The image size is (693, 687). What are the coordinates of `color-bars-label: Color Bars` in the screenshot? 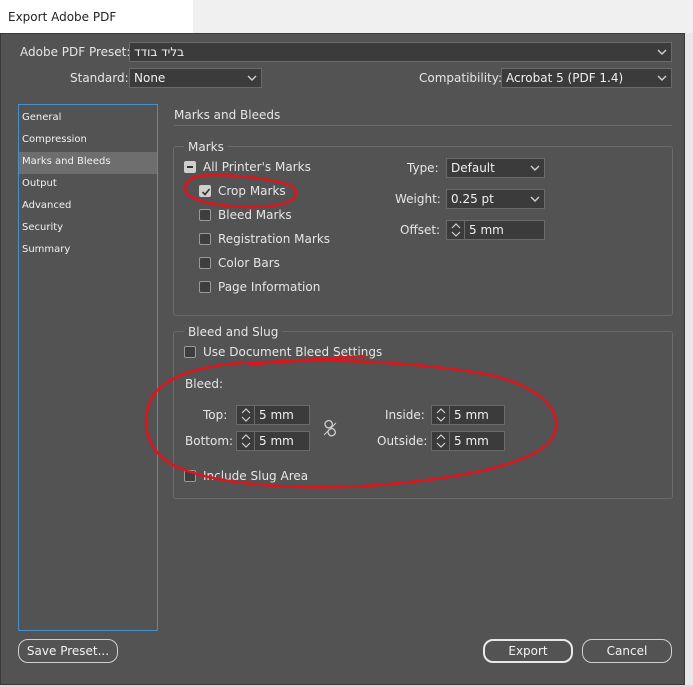 It's located at (249, 263).